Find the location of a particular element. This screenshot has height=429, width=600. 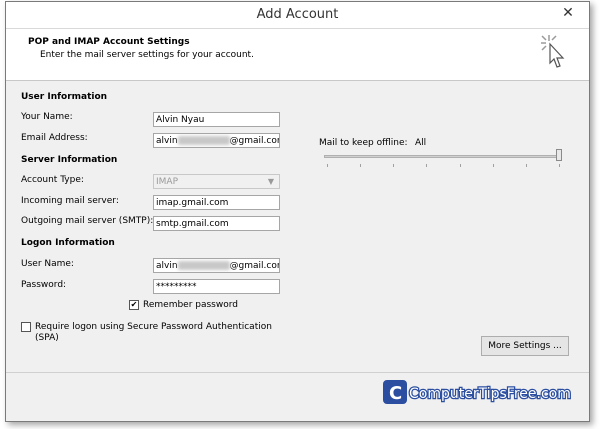

password-label: Password: is located at coordinates (44, 285).